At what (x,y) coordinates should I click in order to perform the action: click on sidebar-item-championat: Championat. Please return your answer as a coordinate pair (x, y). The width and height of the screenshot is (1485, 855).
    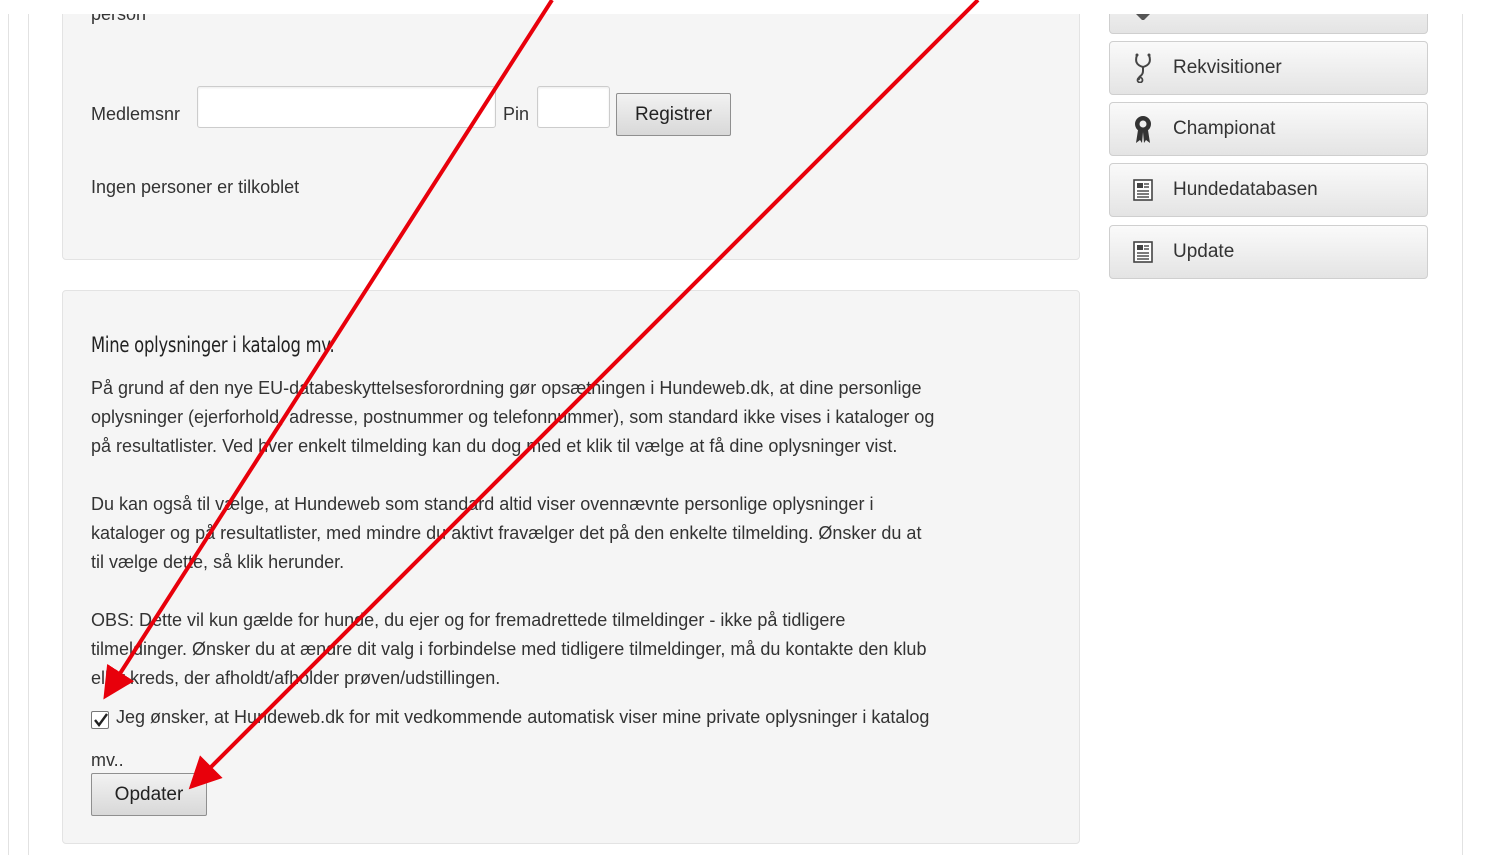
    Looking at the image, I should click on (1268, 129).